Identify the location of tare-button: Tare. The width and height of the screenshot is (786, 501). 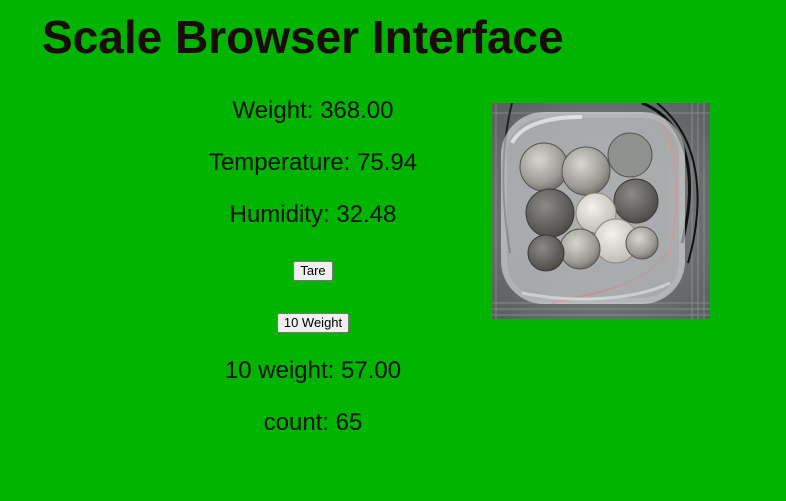
(313, 271).